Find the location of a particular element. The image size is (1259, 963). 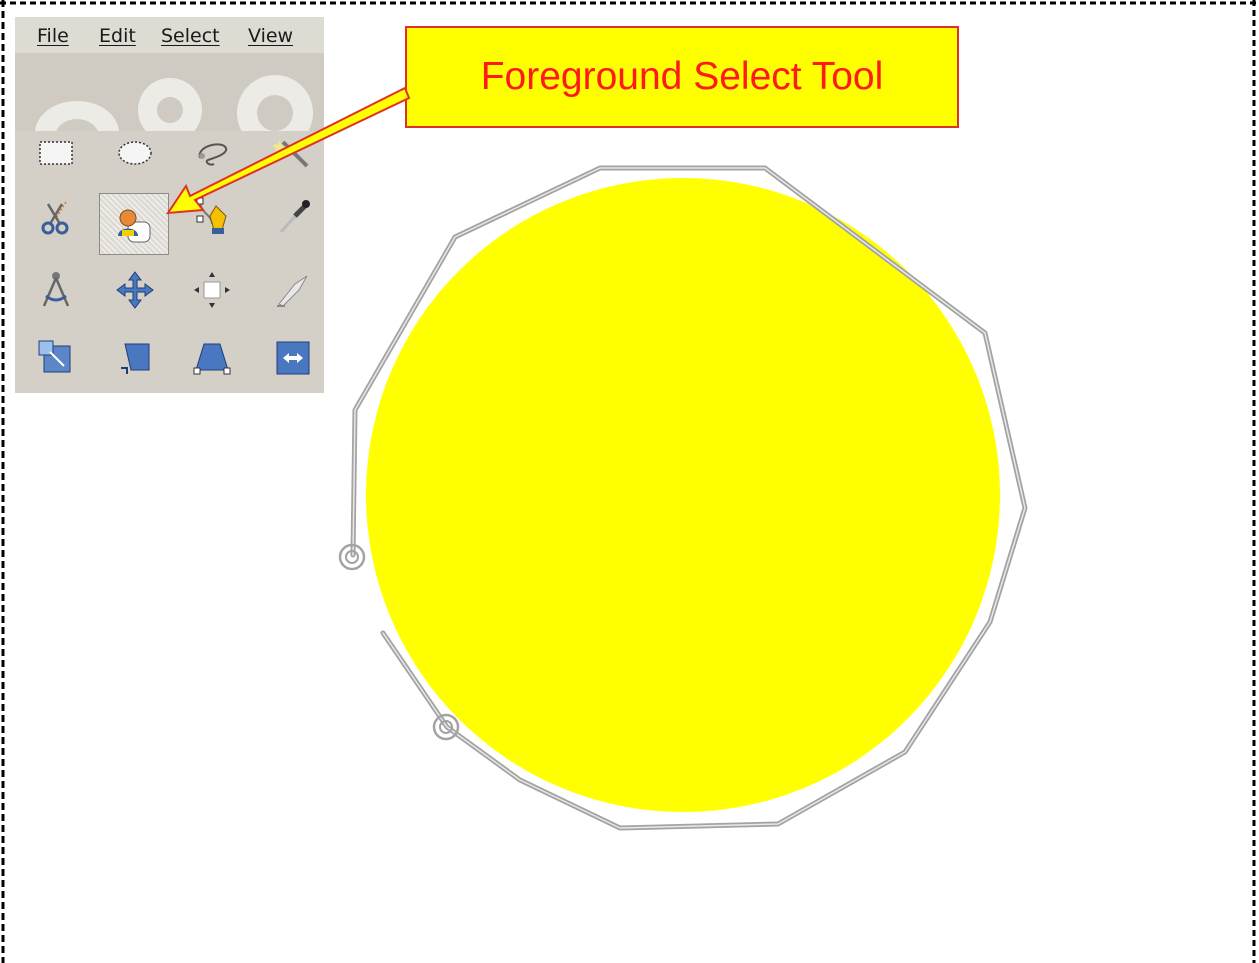

crop-knife-icon is located at coordinates (291, 290).